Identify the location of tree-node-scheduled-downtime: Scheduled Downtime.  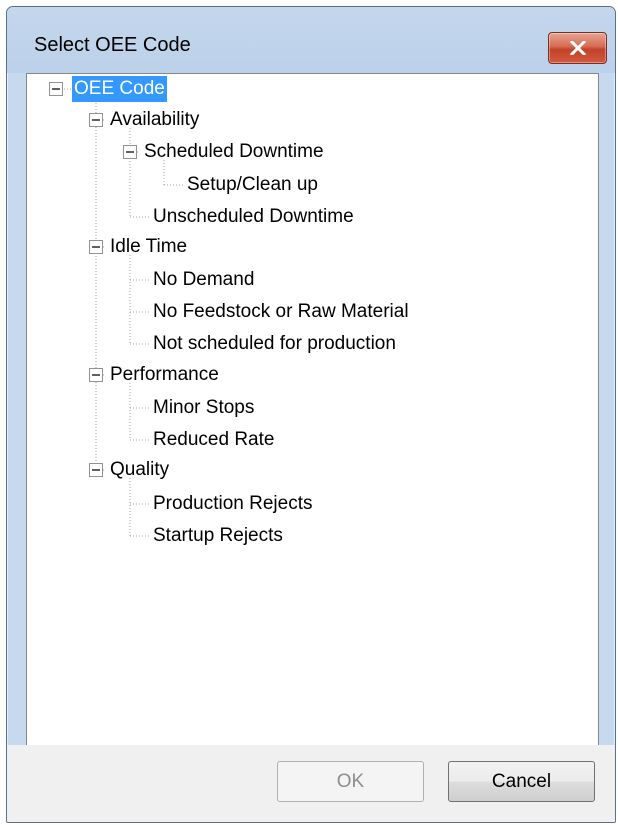
(234, 152).